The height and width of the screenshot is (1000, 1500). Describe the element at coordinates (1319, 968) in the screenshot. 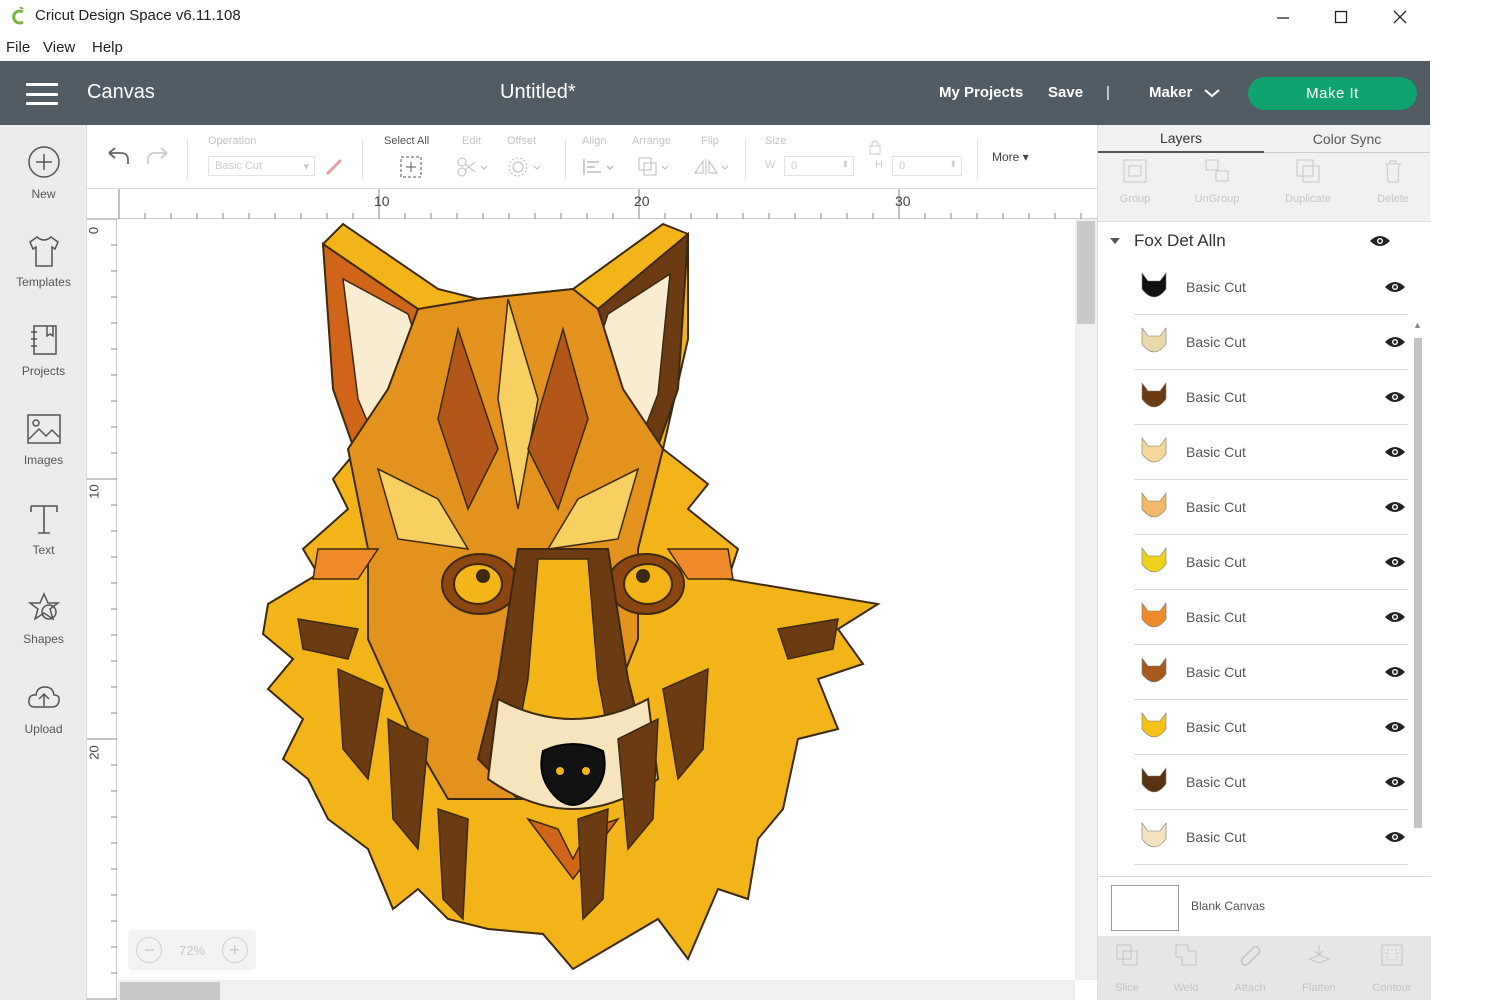

I see `flatten-button: Flatten` at that location.